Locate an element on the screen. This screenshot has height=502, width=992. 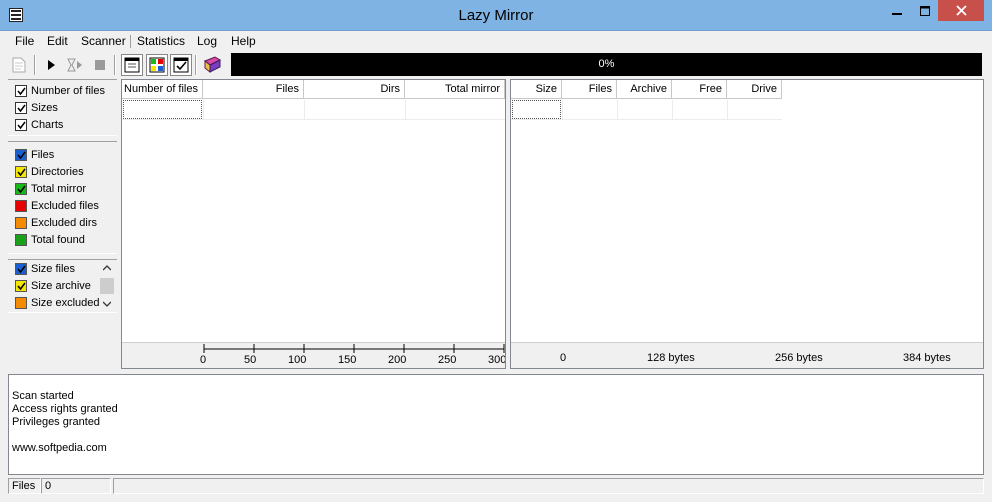
axis-tick-label: 50 is located at coordinates (250, 360).